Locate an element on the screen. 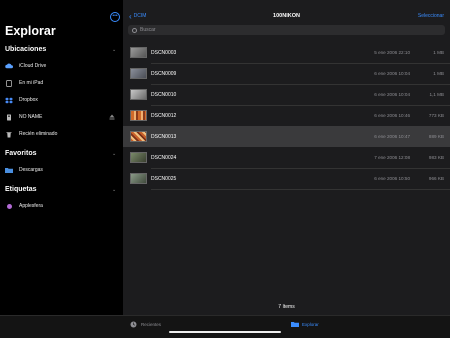 Image resolution: width=450 pixels, height=338 pixels. tab-browse: Explorar is located at coordinates (305, 324).